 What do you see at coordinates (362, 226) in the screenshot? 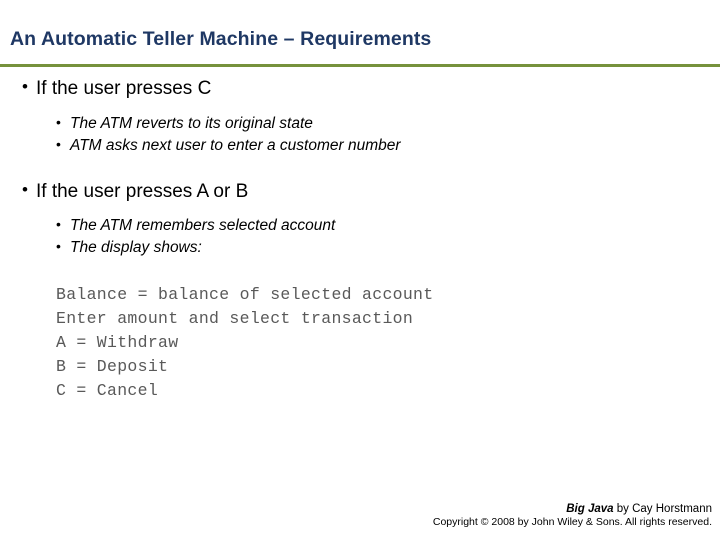
I see `bullet-level2: • The ATM remembers selected account` at bounding box center [362, 226].